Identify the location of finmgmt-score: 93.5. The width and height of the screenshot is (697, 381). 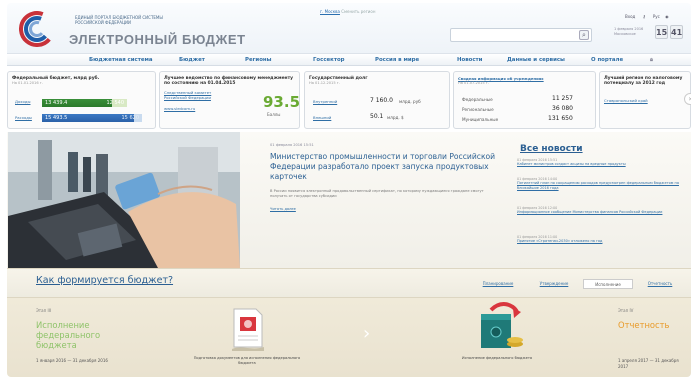
(282, 102).